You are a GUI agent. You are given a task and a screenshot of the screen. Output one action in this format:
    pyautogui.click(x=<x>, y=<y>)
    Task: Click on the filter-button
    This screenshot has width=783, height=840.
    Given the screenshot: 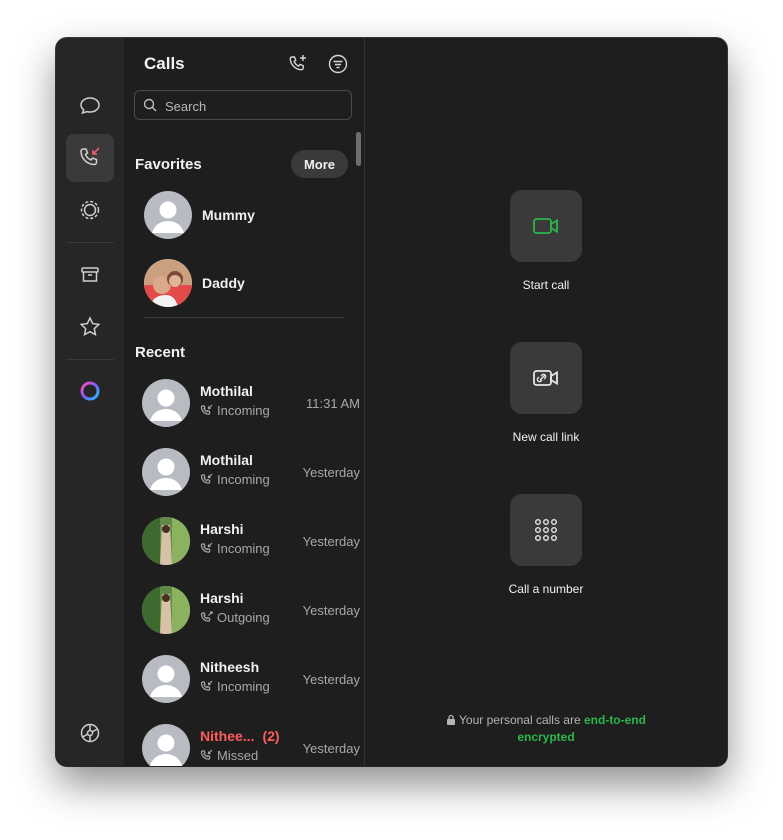 What is the action you would take?
    pyautogui.click(x=338, y=64)
    